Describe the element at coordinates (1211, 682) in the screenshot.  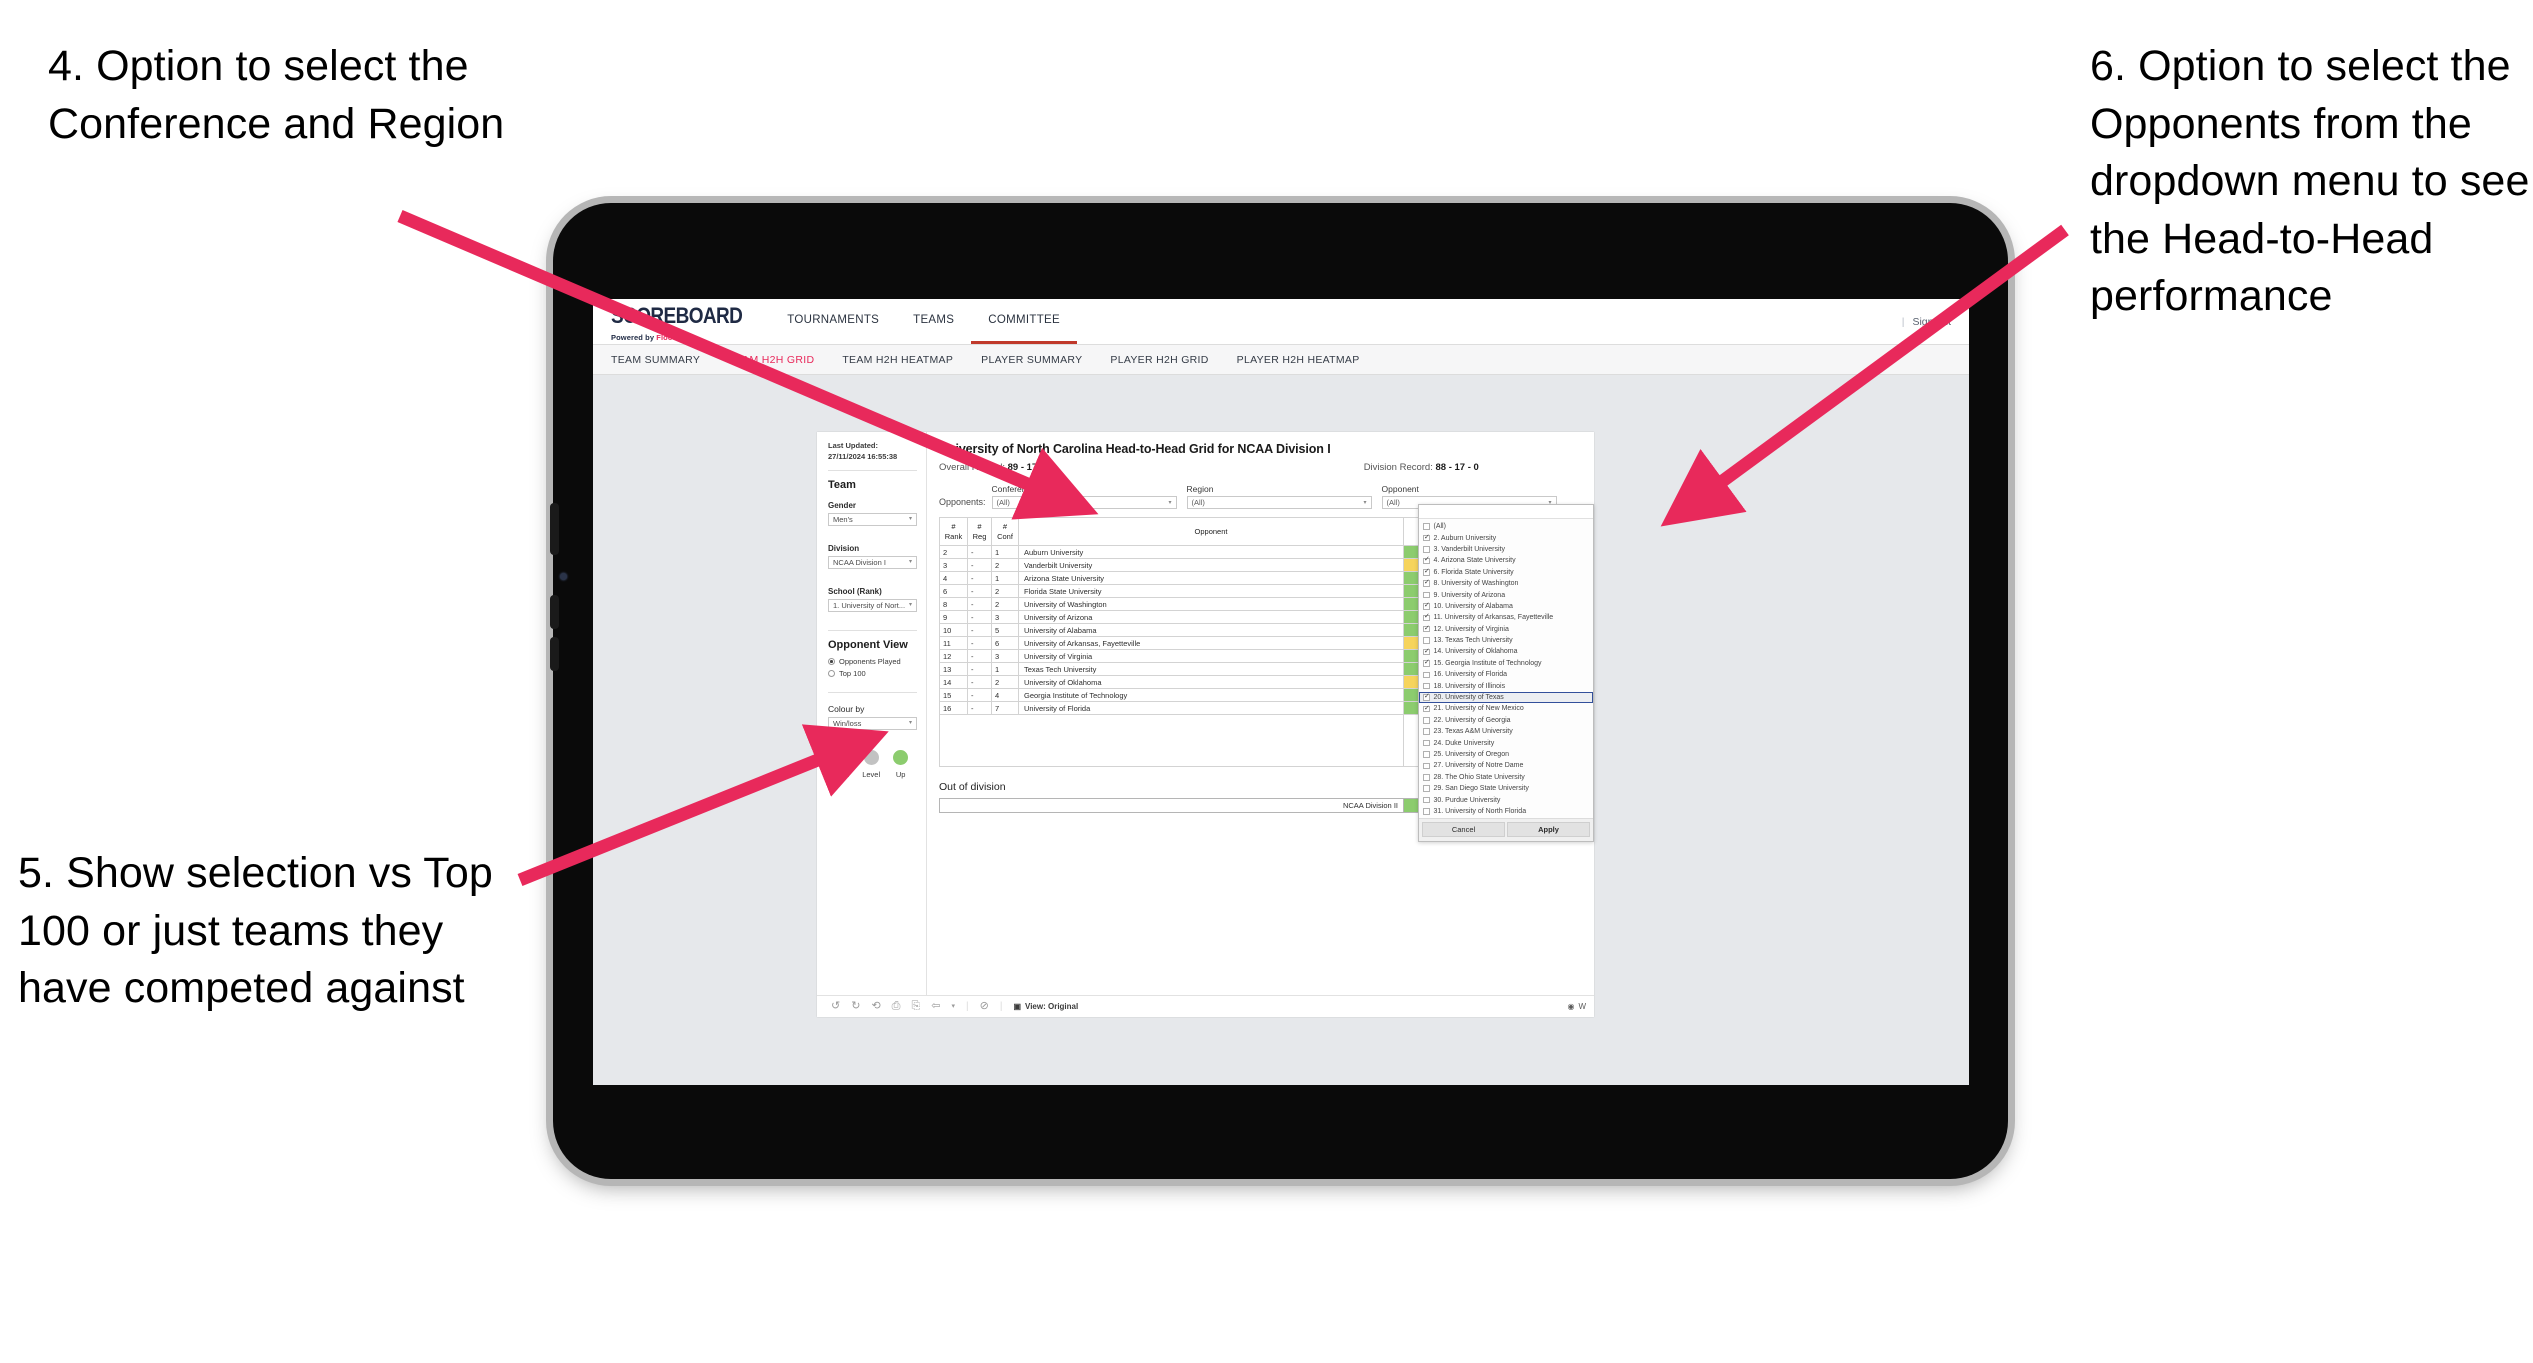
I see `cell-opponent: University of Oklahoma` at that location.